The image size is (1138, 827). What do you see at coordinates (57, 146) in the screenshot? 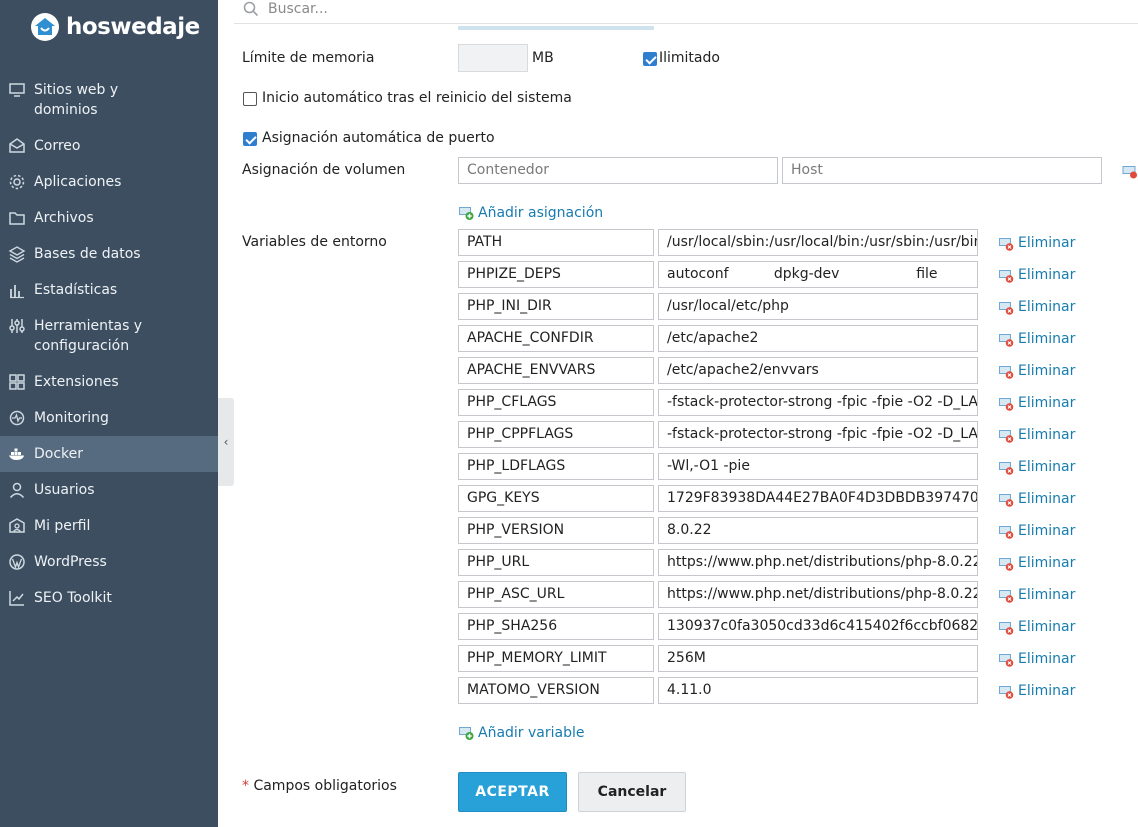
I see `sidebar-item-label: Correo` at bounding box center [57, 146].